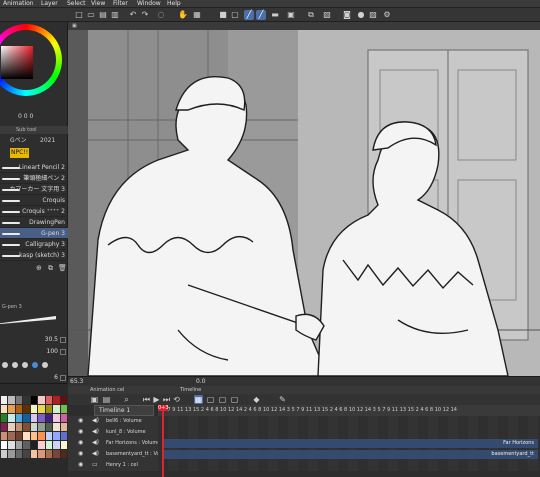 This screenshot has width=540, height=477. I want to click on display-icon: ▨, so click(373, 15).